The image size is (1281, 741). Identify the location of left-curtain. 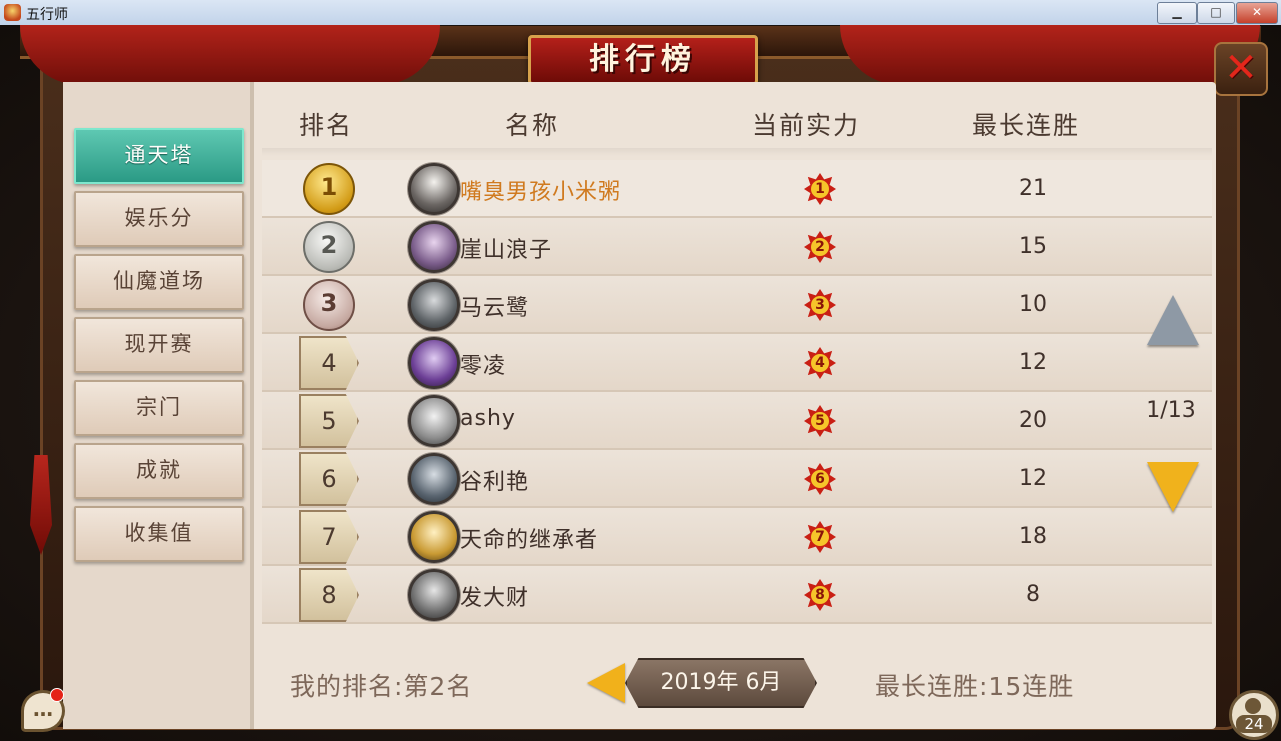
(230, 55).